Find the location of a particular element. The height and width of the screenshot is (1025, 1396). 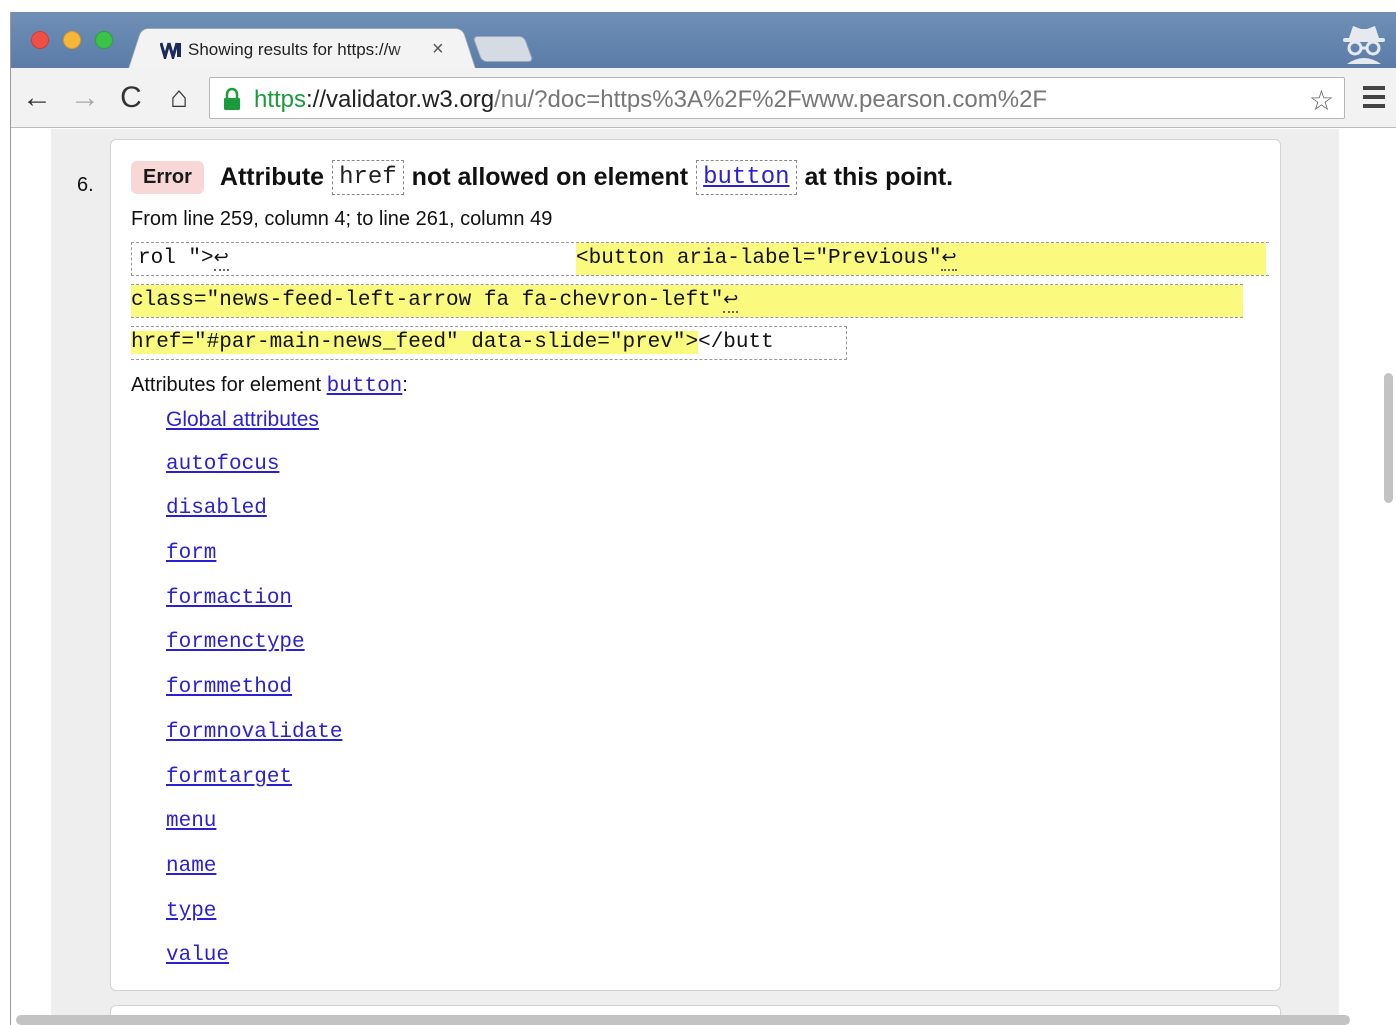

heading-text-2: not allowed on element is located at coordinates (550, 176).